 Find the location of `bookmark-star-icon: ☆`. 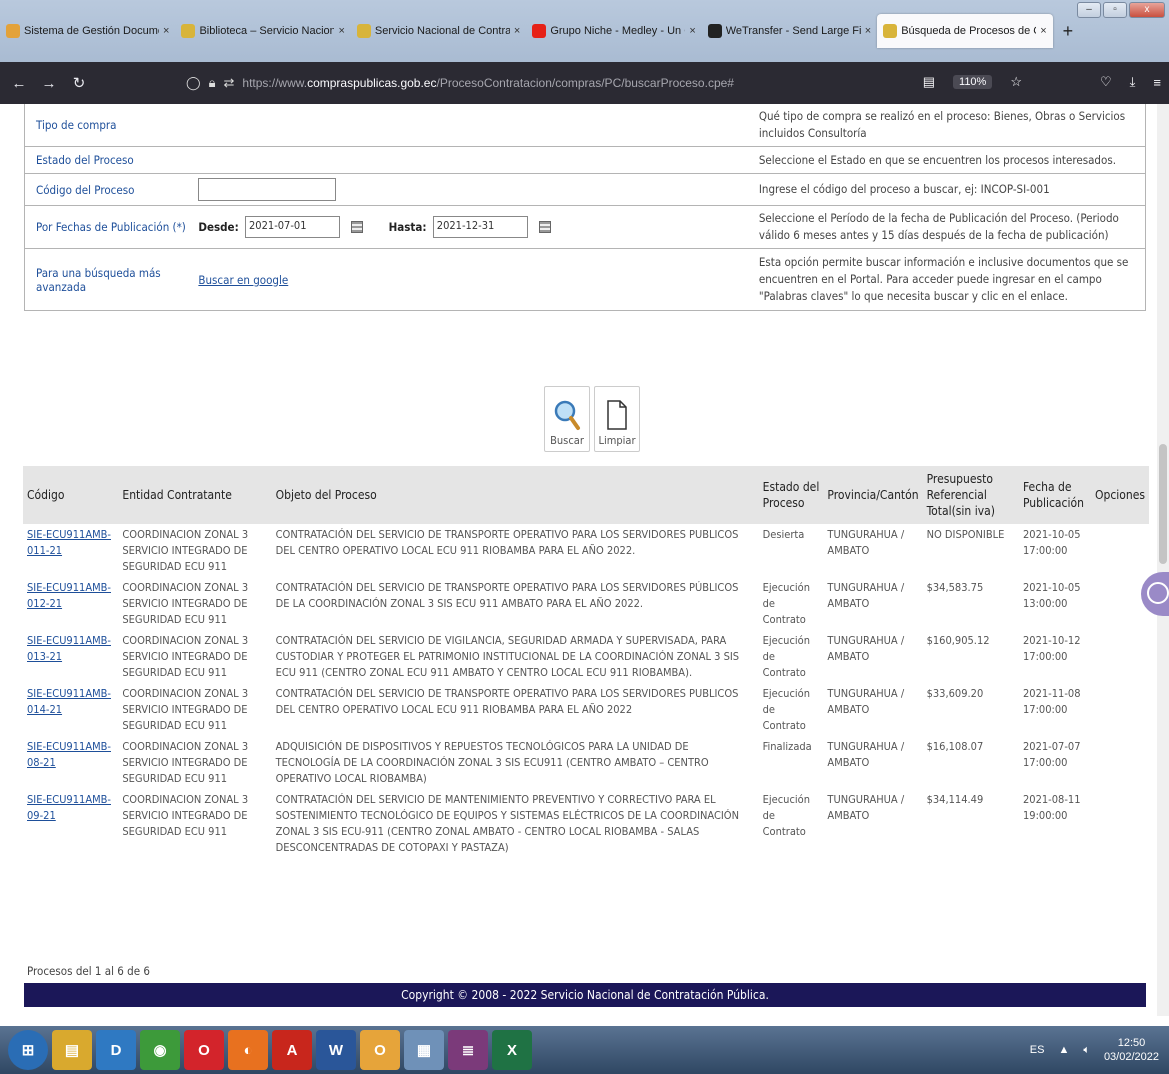

bookmark-star-icon: ☆ is located at coordinates (1016, 82).